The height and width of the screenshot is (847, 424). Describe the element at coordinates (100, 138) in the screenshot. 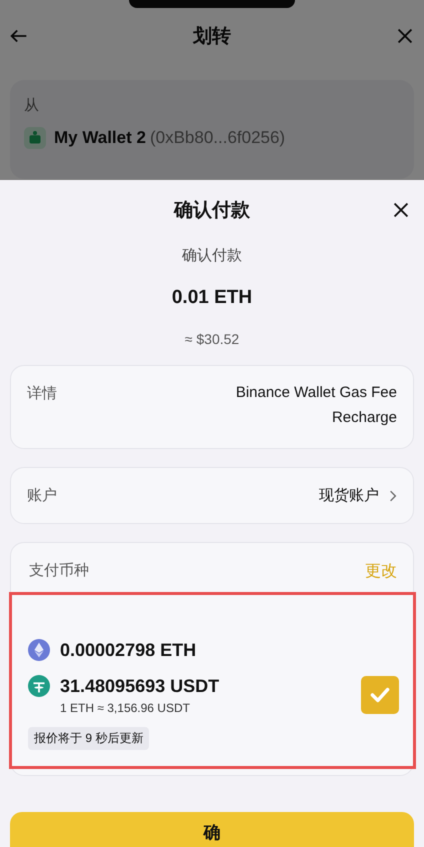

I see `wallet-name: My Wallet 2` at that location.